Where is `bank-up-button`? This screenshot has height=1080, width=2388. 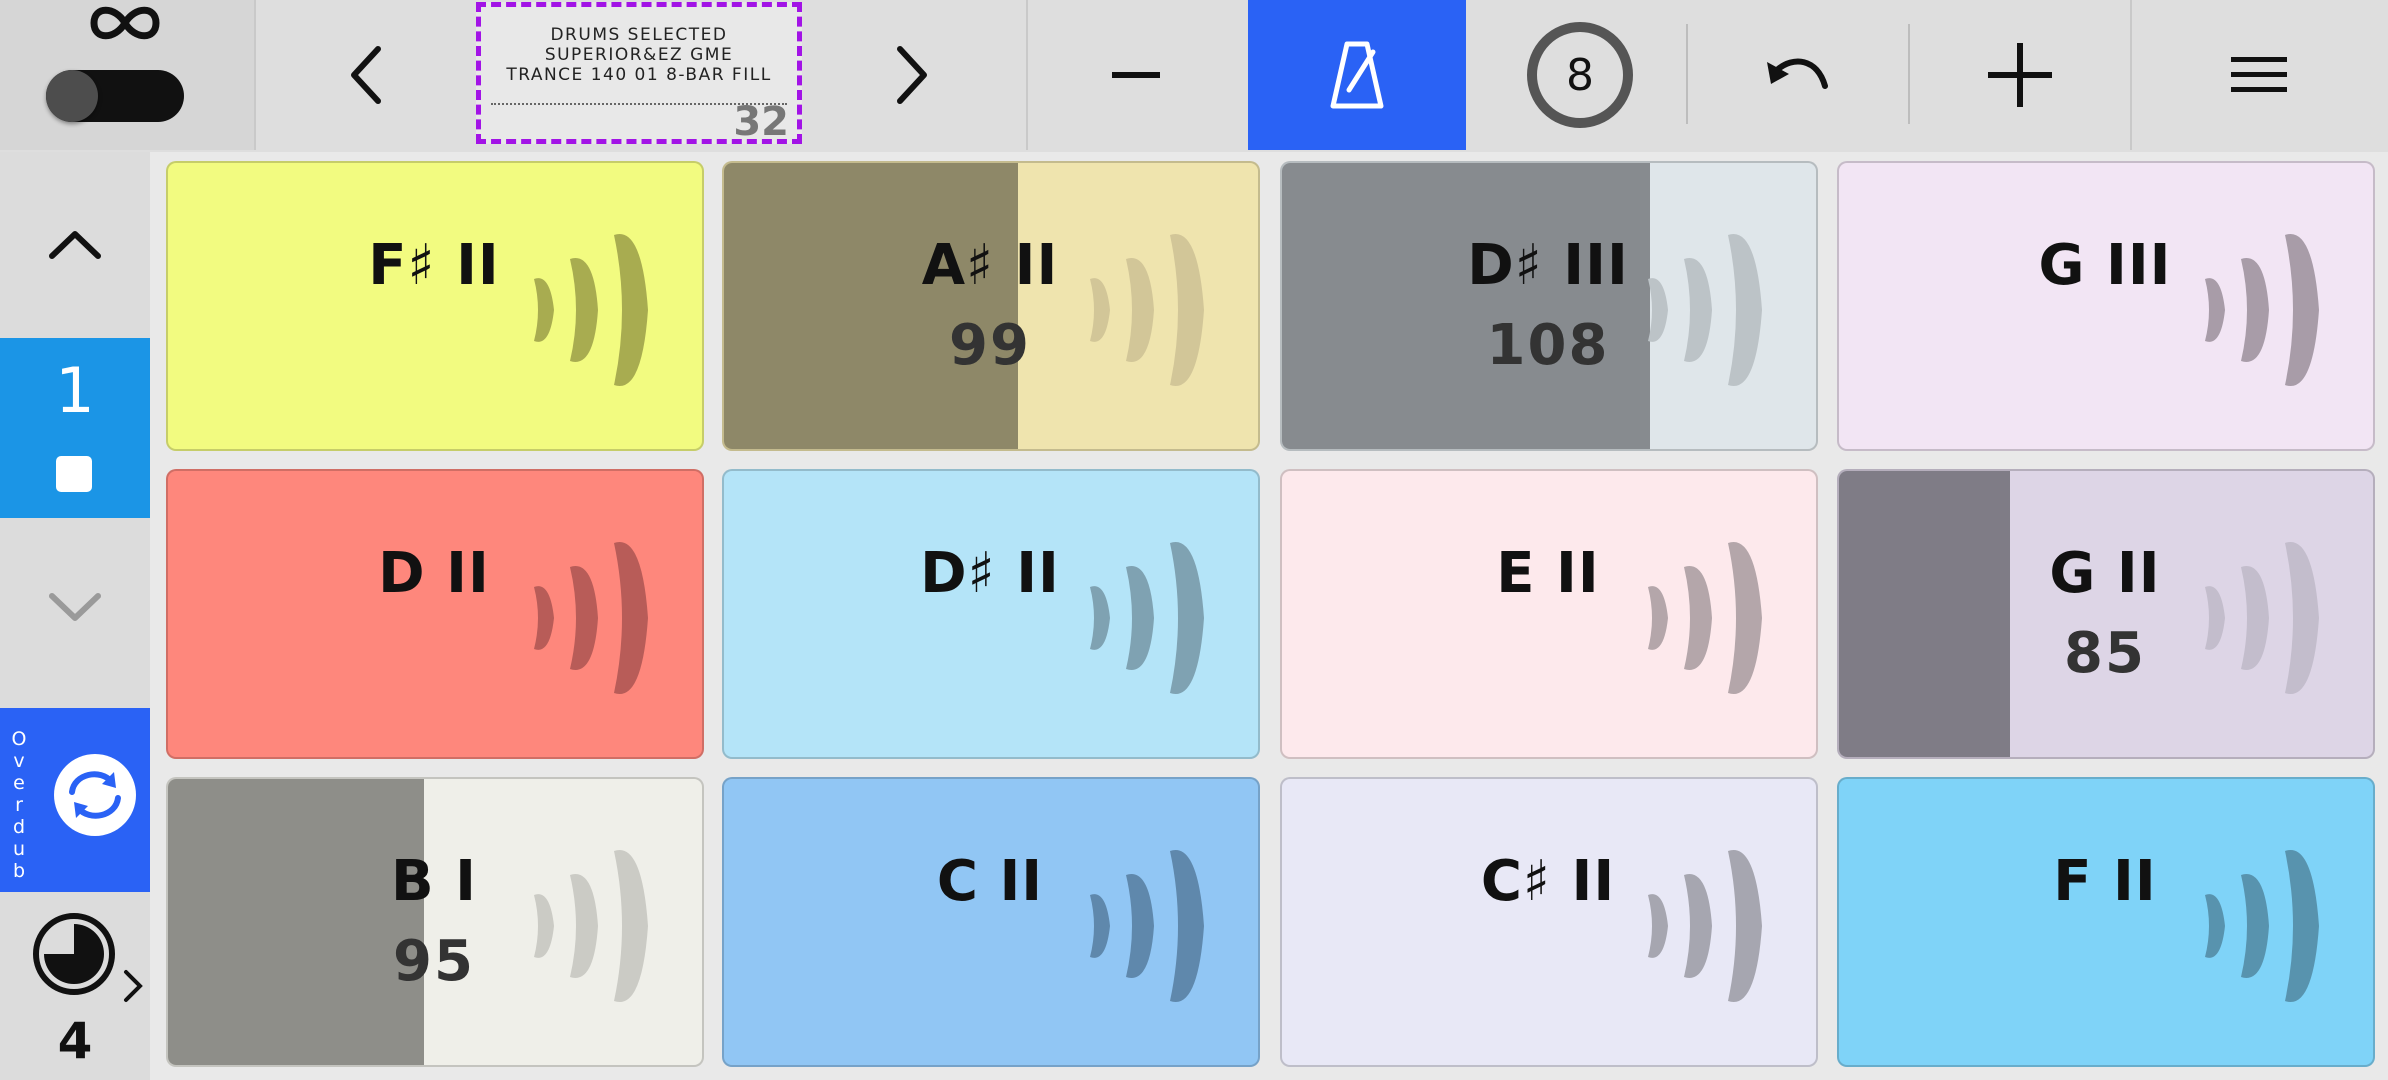
bank-up-button is located at coordinates (75, 244).